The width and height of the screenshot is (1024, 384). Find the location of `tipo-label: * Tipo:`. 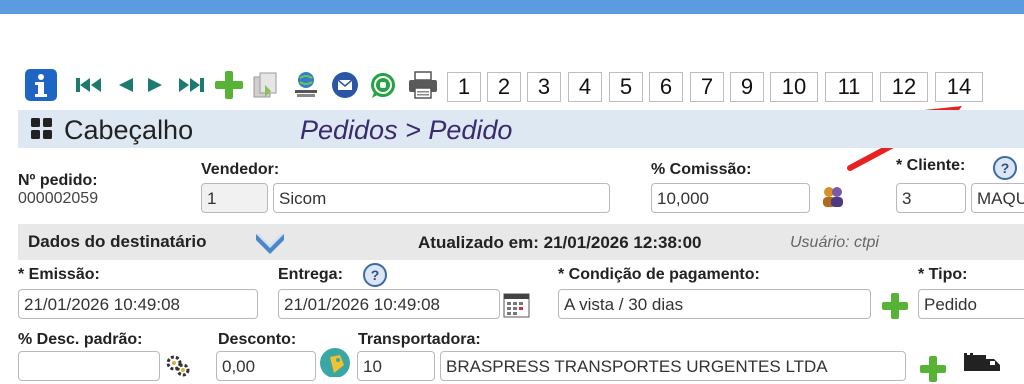

tipo-label: * Tipo: is located at coordinates (943, 274).